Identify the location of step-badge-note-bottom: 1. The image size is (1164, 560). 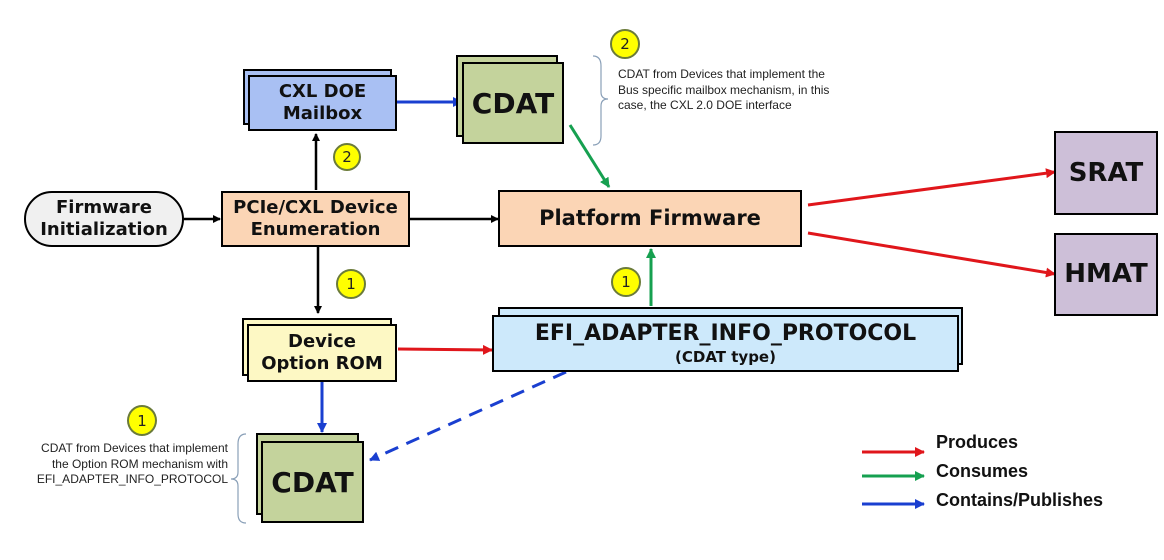
(142, 420).